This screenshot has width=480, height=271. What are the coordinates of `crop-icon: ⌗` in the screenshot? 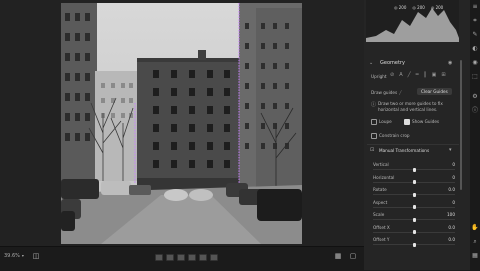 It's located at (475, 21).